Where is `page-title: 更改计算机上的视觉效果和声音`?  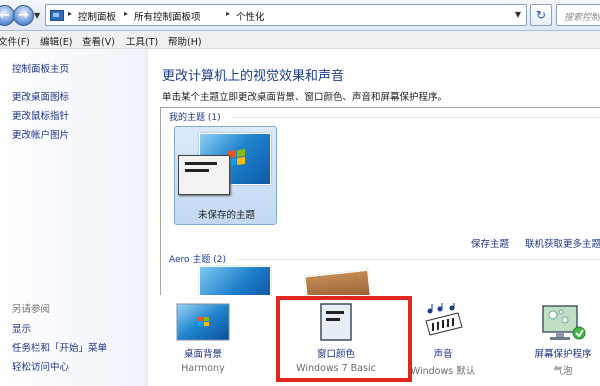
page-title: 更改计算机上的视觉效果和声音 is located at coordinates (253, 76).